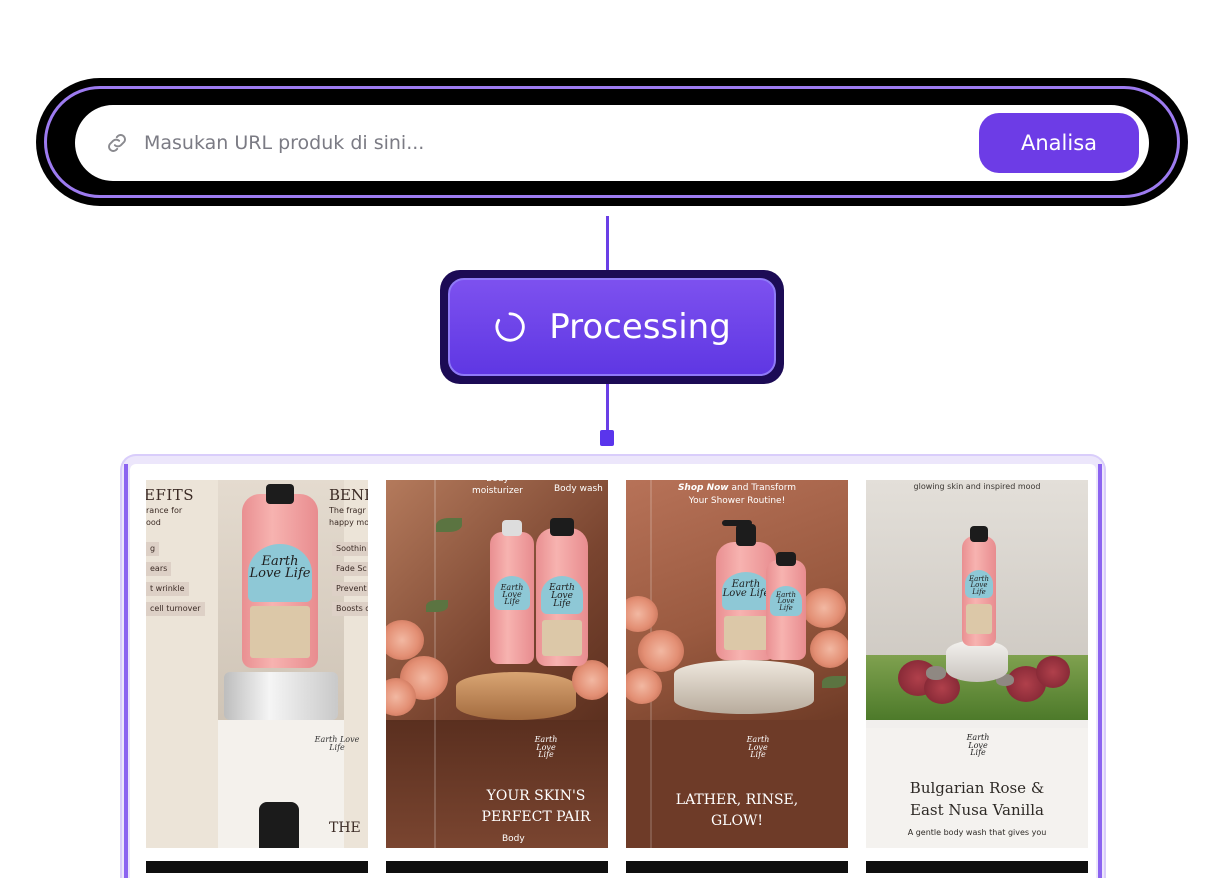  I want to click on benefit-chip-left-1: g, so click(153, 549).